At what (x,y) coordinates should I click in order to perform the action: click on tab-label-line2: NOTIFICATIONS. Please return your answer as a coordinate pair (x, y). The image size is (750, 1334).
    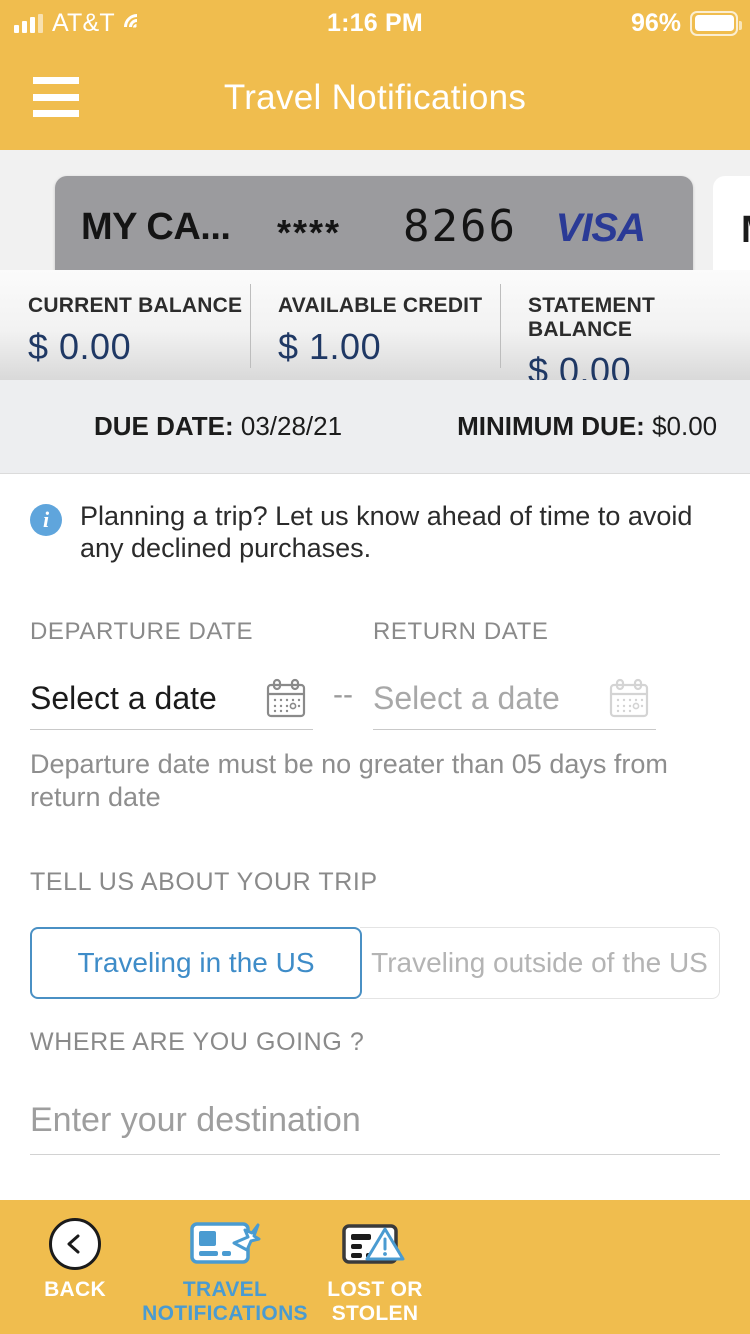
    Looking at the image, I should click on (225, 1313).